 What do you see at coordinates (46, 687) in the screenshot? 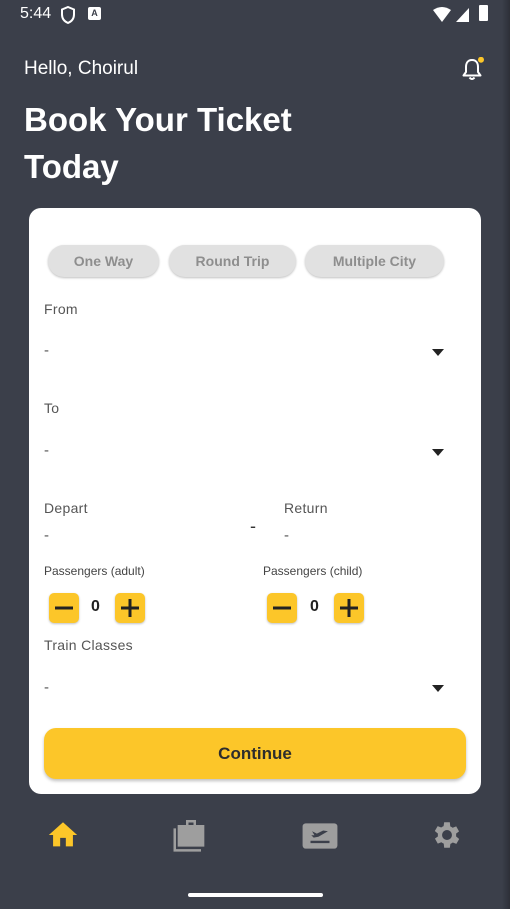
I see `train-classes-value: -` at bounding box center [46, 687].